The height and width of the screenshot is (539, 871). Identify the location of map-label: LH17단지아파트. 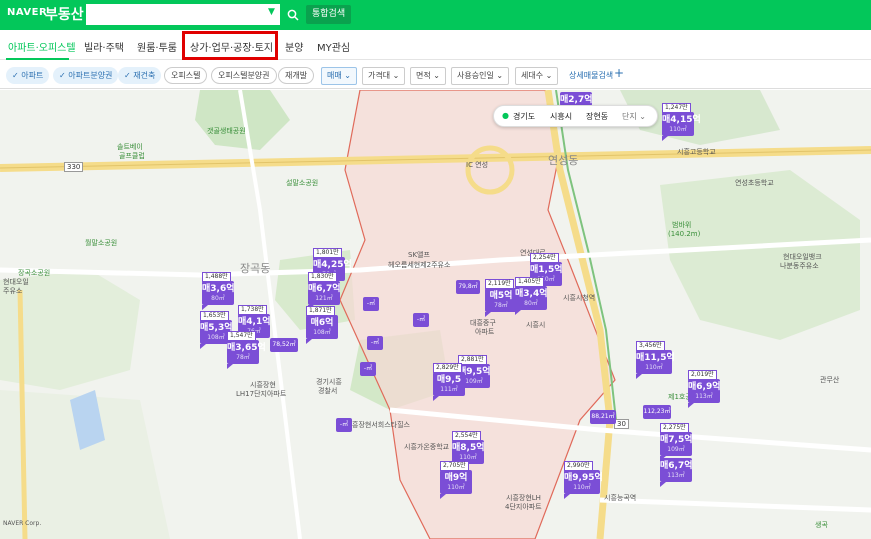
(261, 394).